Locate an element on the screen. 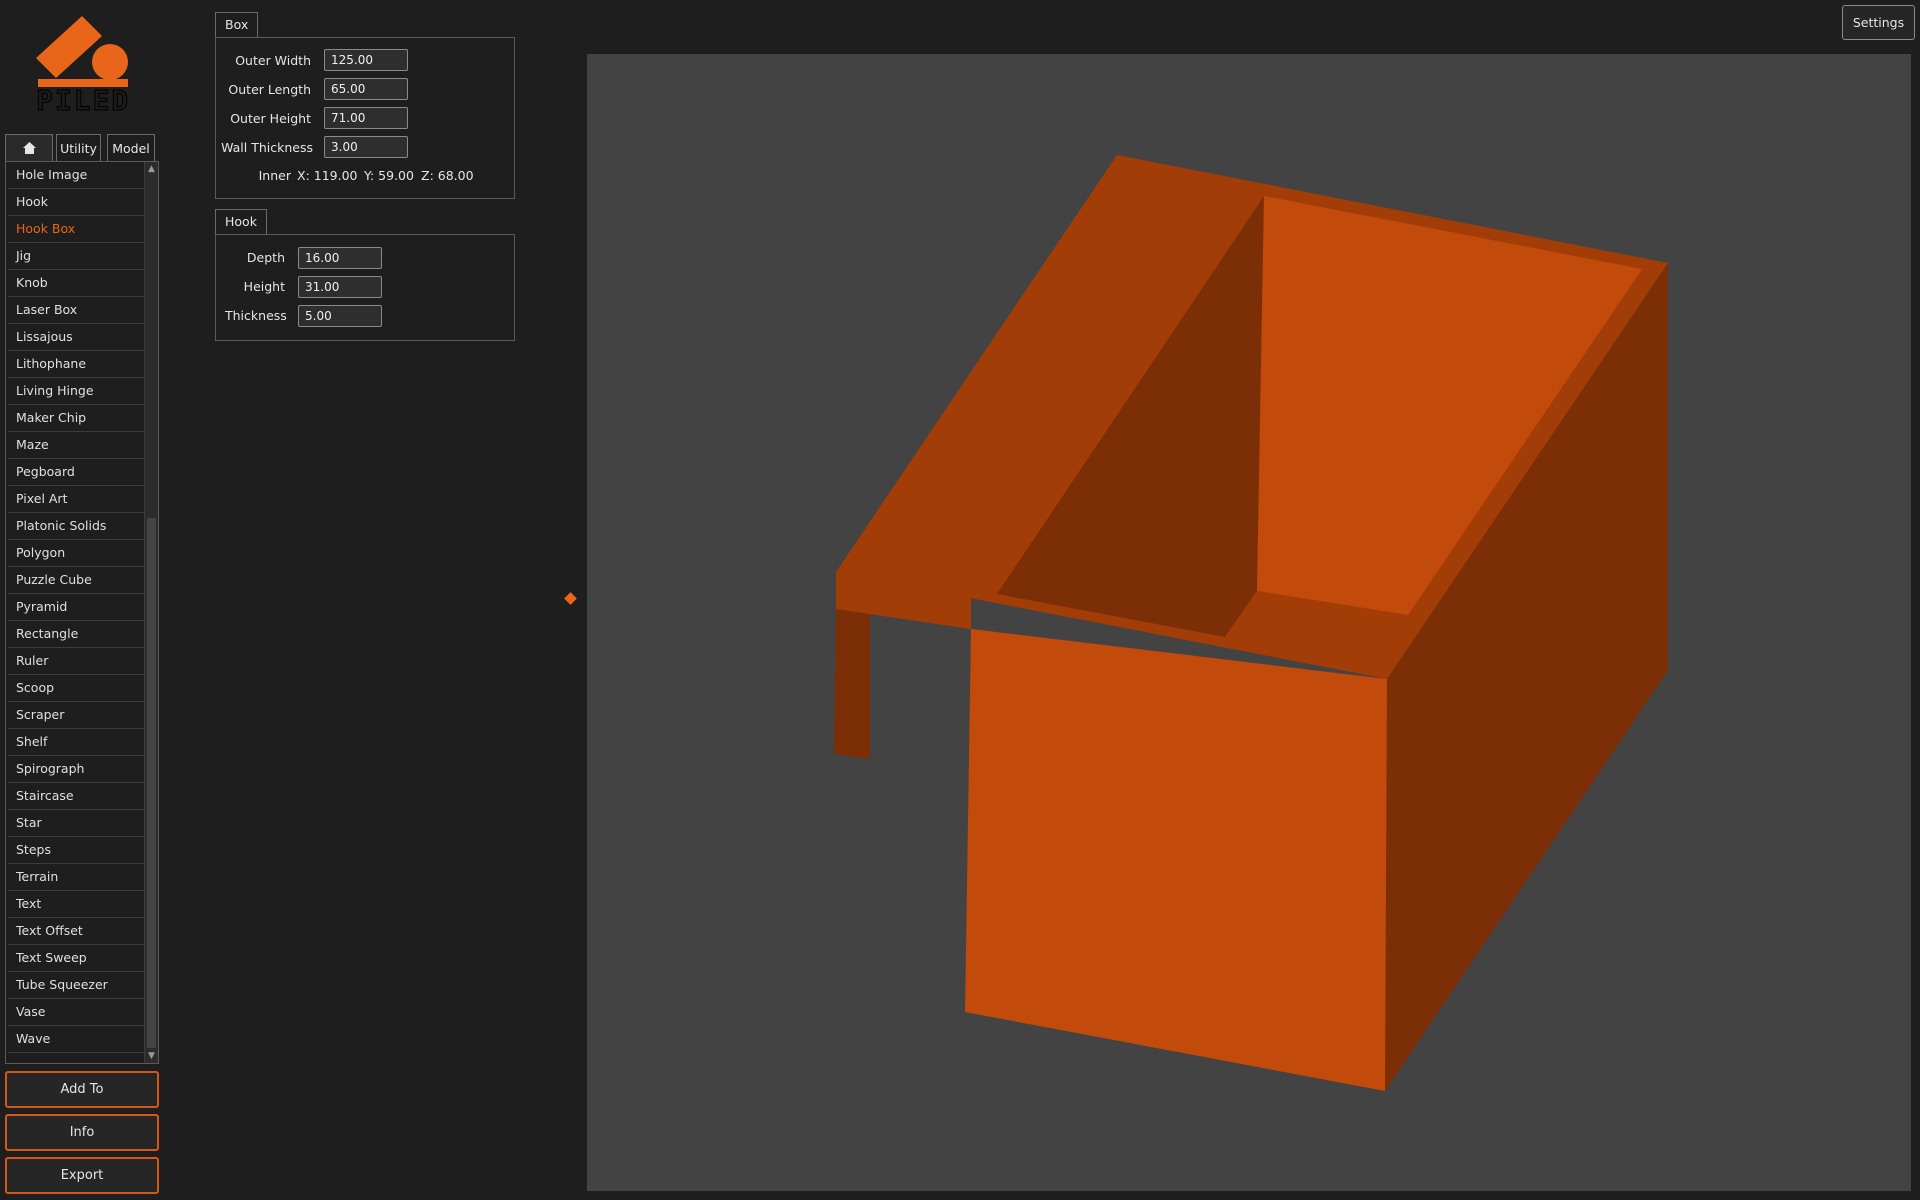 Image resolution: width=1920 pixels, height=1200 pixels. scroll-up-arrow-icon: ▲ is located at coordinates (151, 169).